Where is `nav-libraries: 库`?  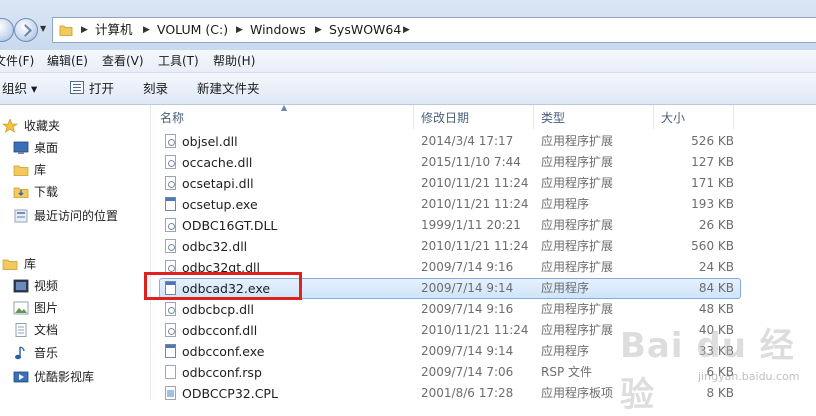 nav-libraries: 库 is located at coordinates (75, 264).